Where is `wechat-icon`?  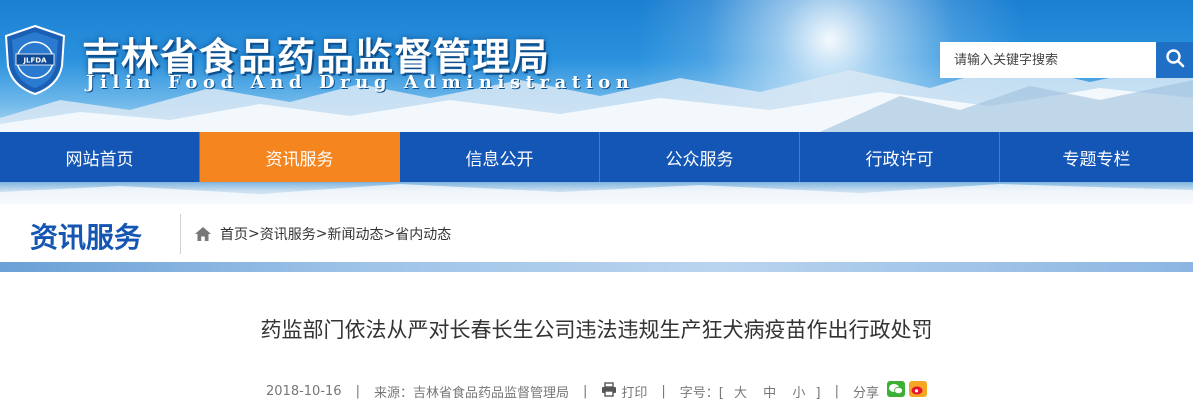
wechat-icon is located at coordinates (895, 391).